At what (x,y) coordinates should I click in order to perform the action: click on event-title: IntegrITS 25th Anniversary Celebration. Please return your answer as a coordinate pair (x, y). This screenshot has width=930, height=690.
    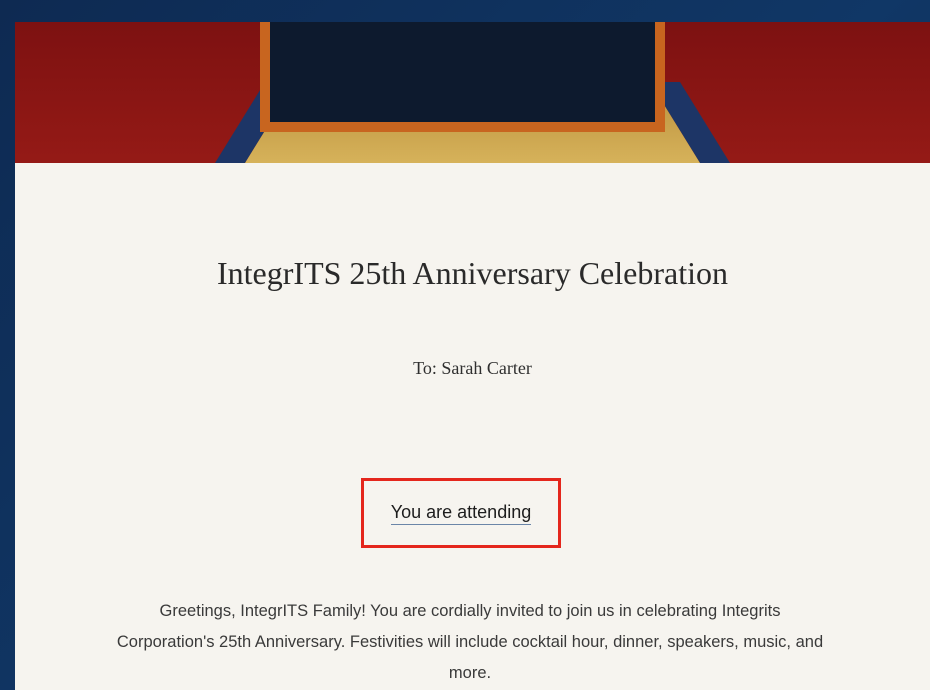
    Looking at the image, I should click on (472, 273).